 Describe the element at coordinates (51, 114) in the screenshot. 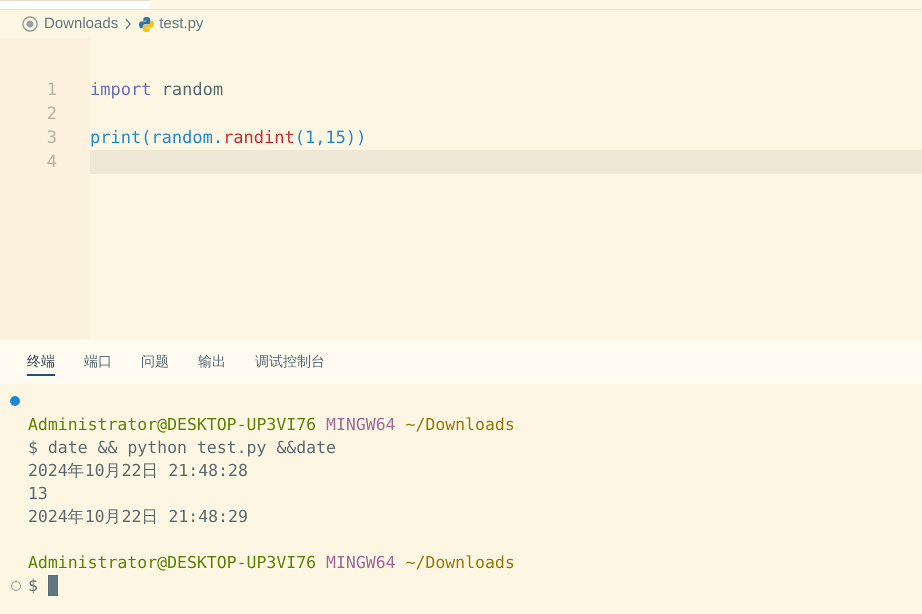

I see `line-number: 2` at that location.